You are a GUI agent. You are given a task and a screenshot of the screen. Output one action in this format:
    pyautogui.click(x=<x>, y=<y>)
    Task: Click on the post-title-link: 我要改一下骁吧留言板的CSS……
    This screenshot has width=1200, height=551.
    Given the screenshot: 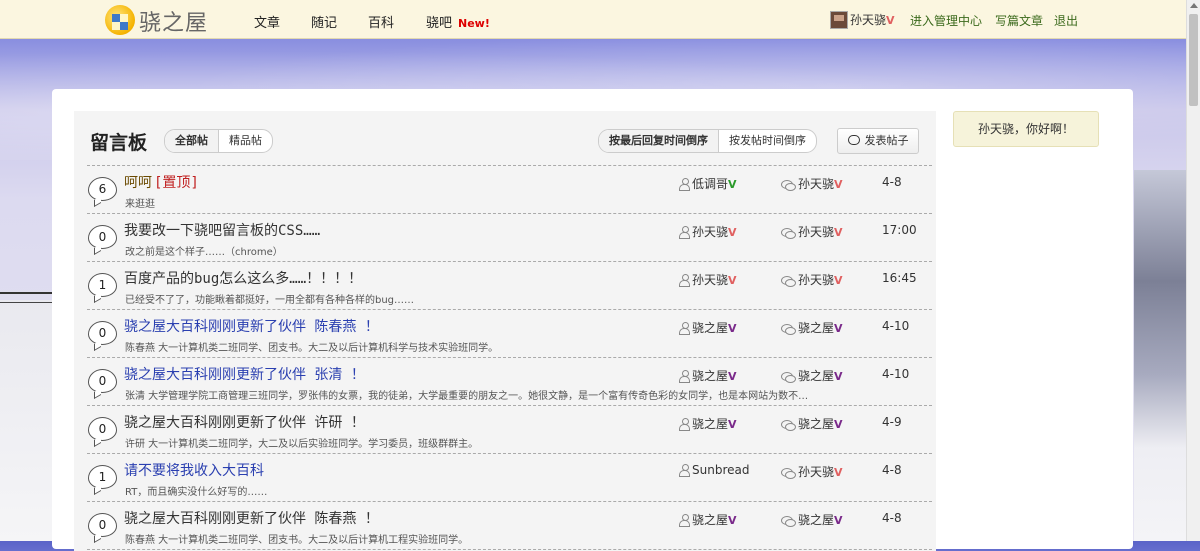 What is the action you would take?
    pyautogui.click(x=222, y=230)
    